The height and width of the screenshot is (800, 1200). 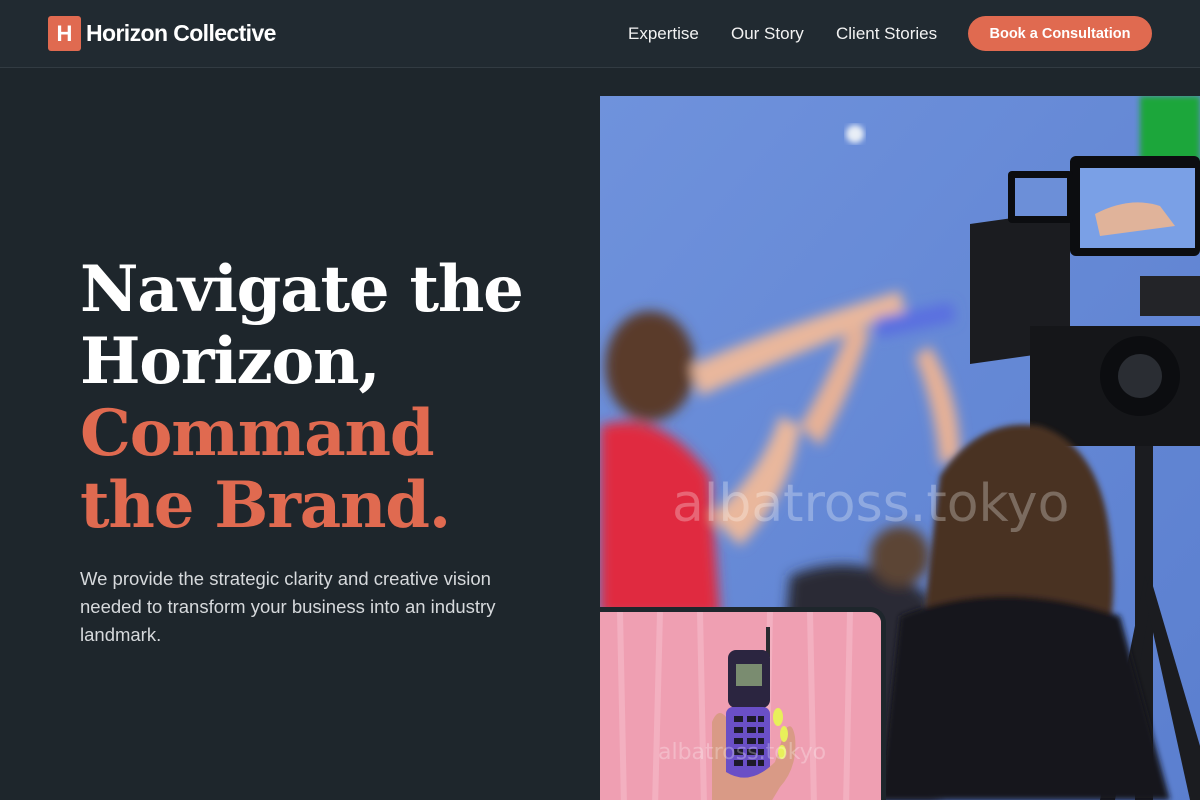 I want to click on hero-headline: Navigate the Horizon, Command the Brand., so click(x=302, y=397).